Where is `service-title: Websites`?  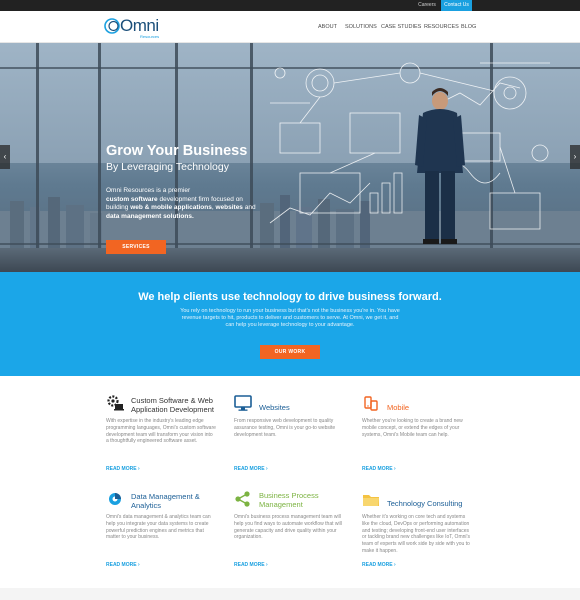
service-title: Websites is located at coordinates (274, 407).